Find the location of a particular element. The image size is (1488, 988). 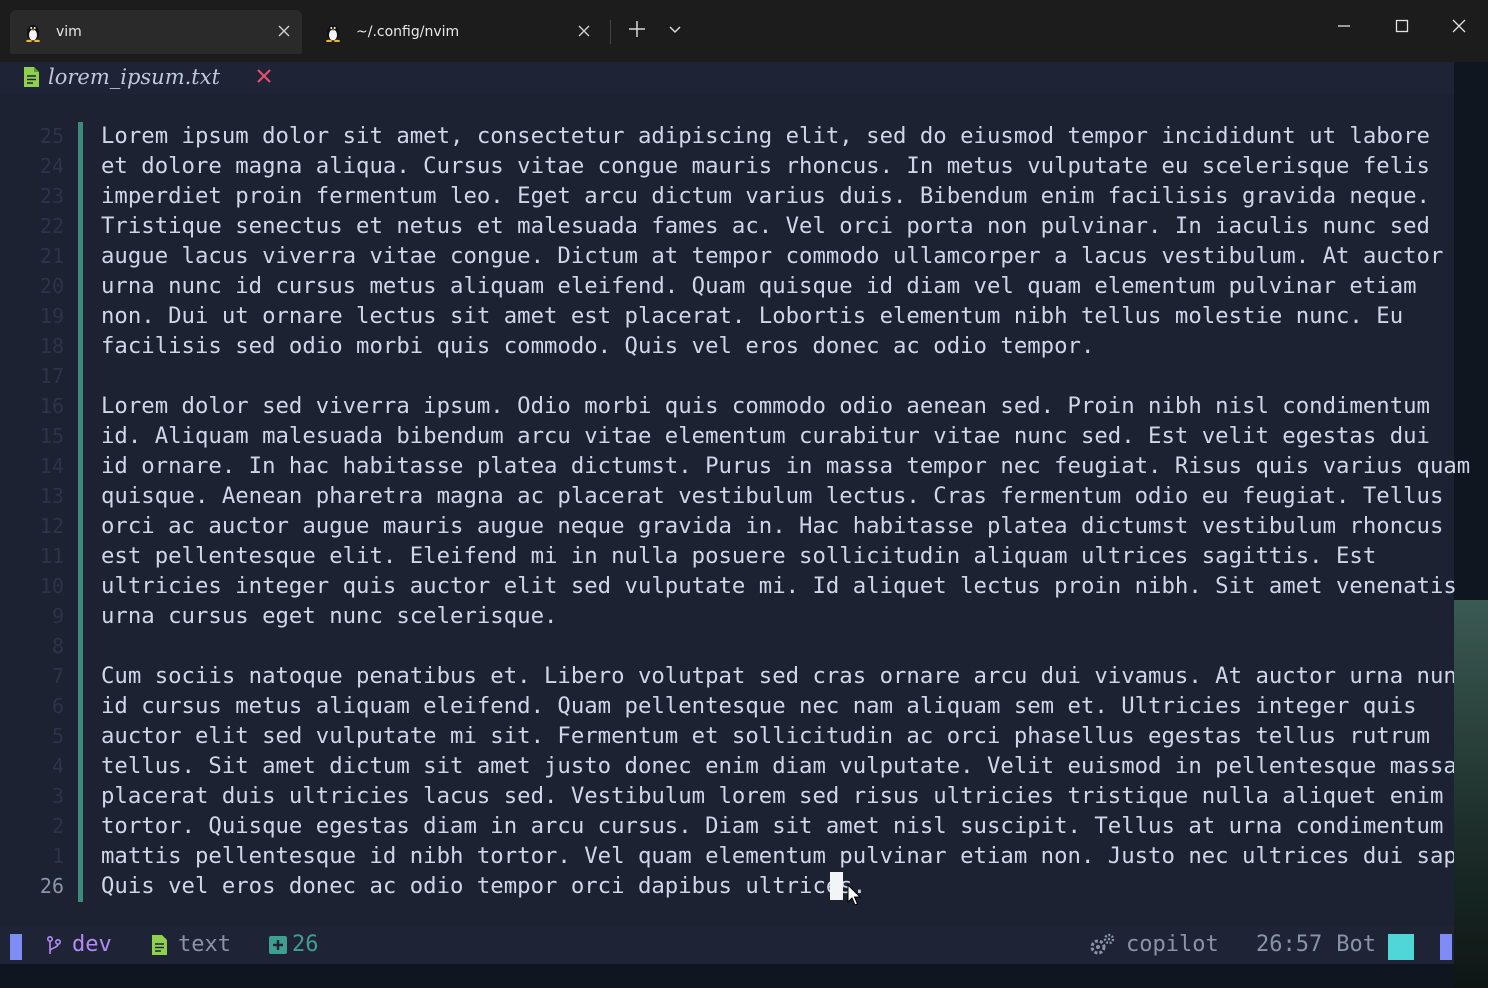

line-number: 4 is located at coordinates (57, 766).